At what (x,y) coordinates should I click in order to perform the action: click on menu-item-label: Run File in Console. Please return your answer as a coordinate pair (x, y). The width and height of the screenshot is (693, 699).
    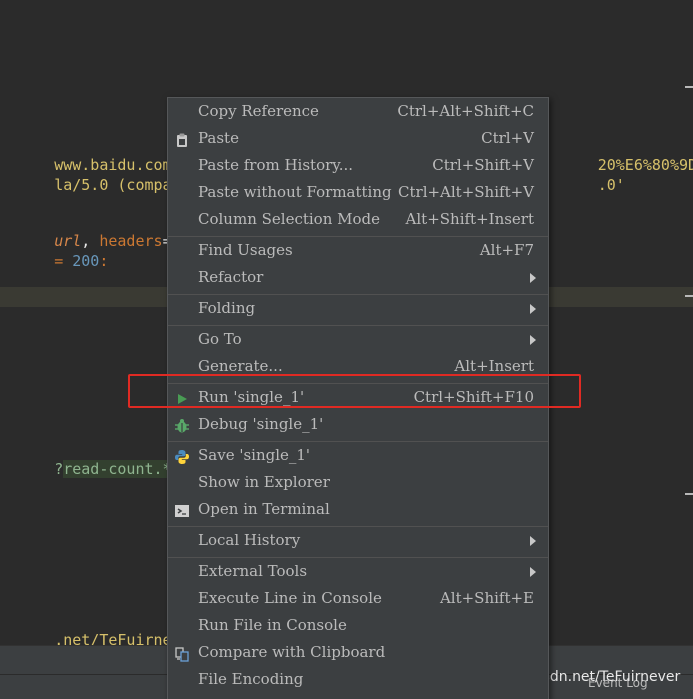
    Looking at the image, I should click on (272, 625).